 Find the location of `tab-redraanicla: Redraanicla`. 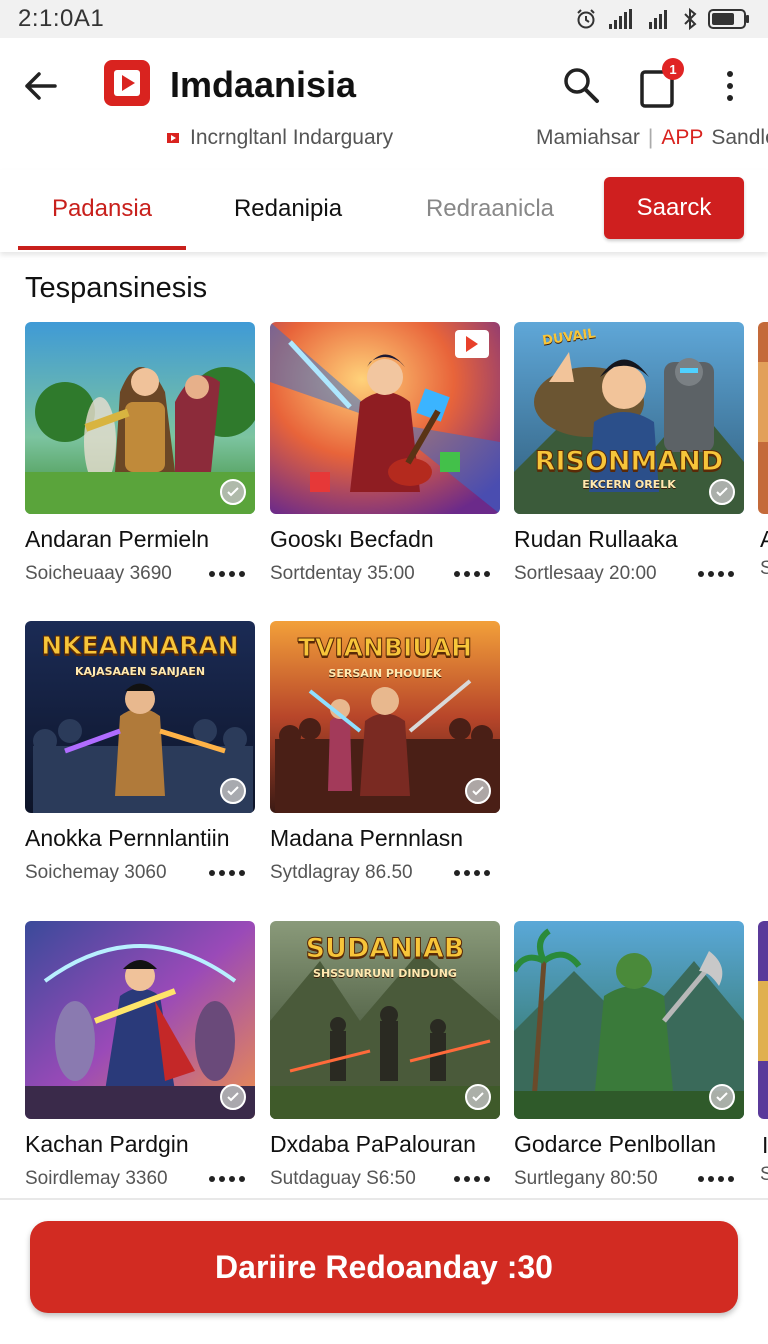

tab-redraanicla: Redraanicla is located at coordinates (490, 209).